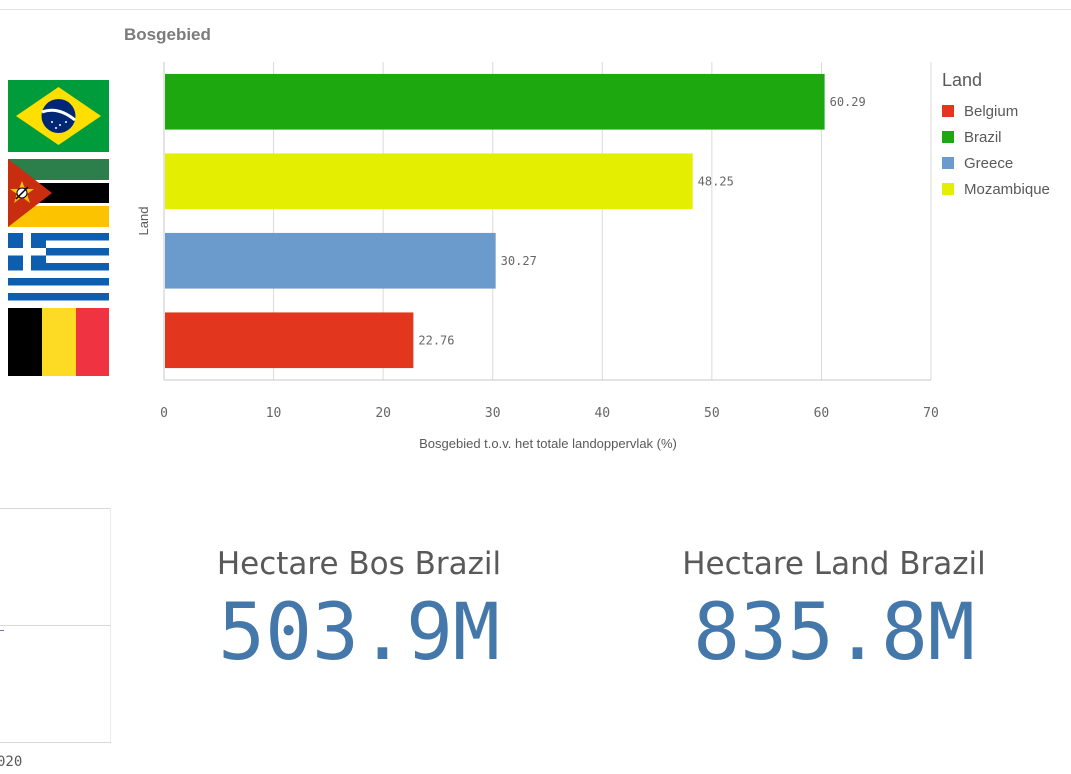 The image size is (1071, 774). What do you see at coordinates (55, 742) in the screenshot?
I see `panel-axis-line` at bounding box center [55, 742].